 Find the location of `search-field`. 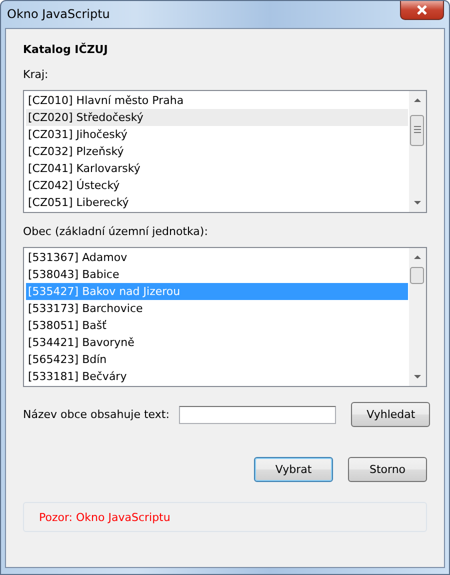

search-field is located at coordinates (257, 415).